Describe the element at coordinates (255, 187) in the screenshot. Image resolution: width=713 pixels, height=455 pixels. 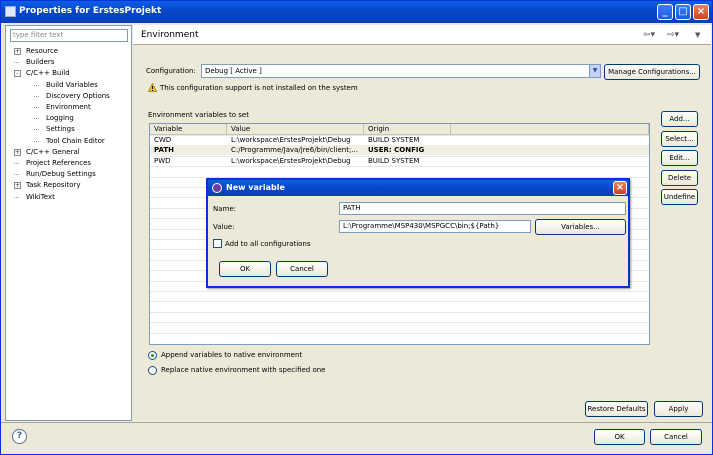
I see `dialog-title: New variable` at that location.